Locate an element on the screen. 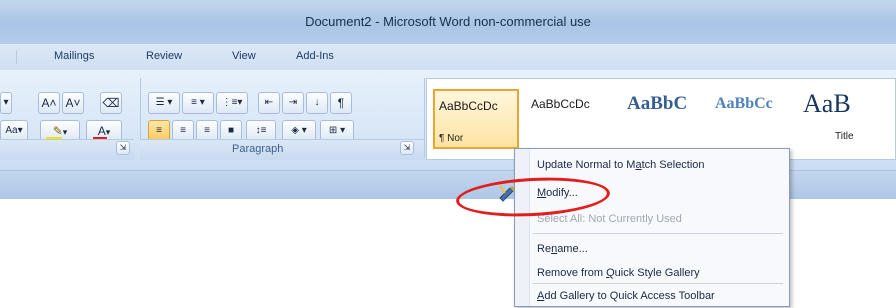  font-color-icon: A is located at coordinates (101, 131).